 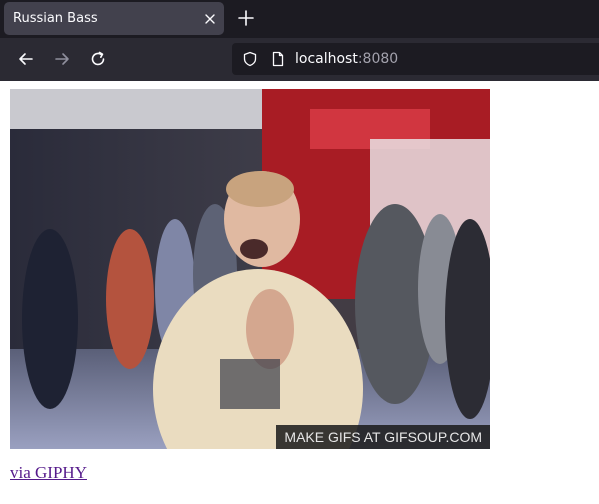 I want to click on tab-bar: Russian Bass, so click(x=299, y=19).